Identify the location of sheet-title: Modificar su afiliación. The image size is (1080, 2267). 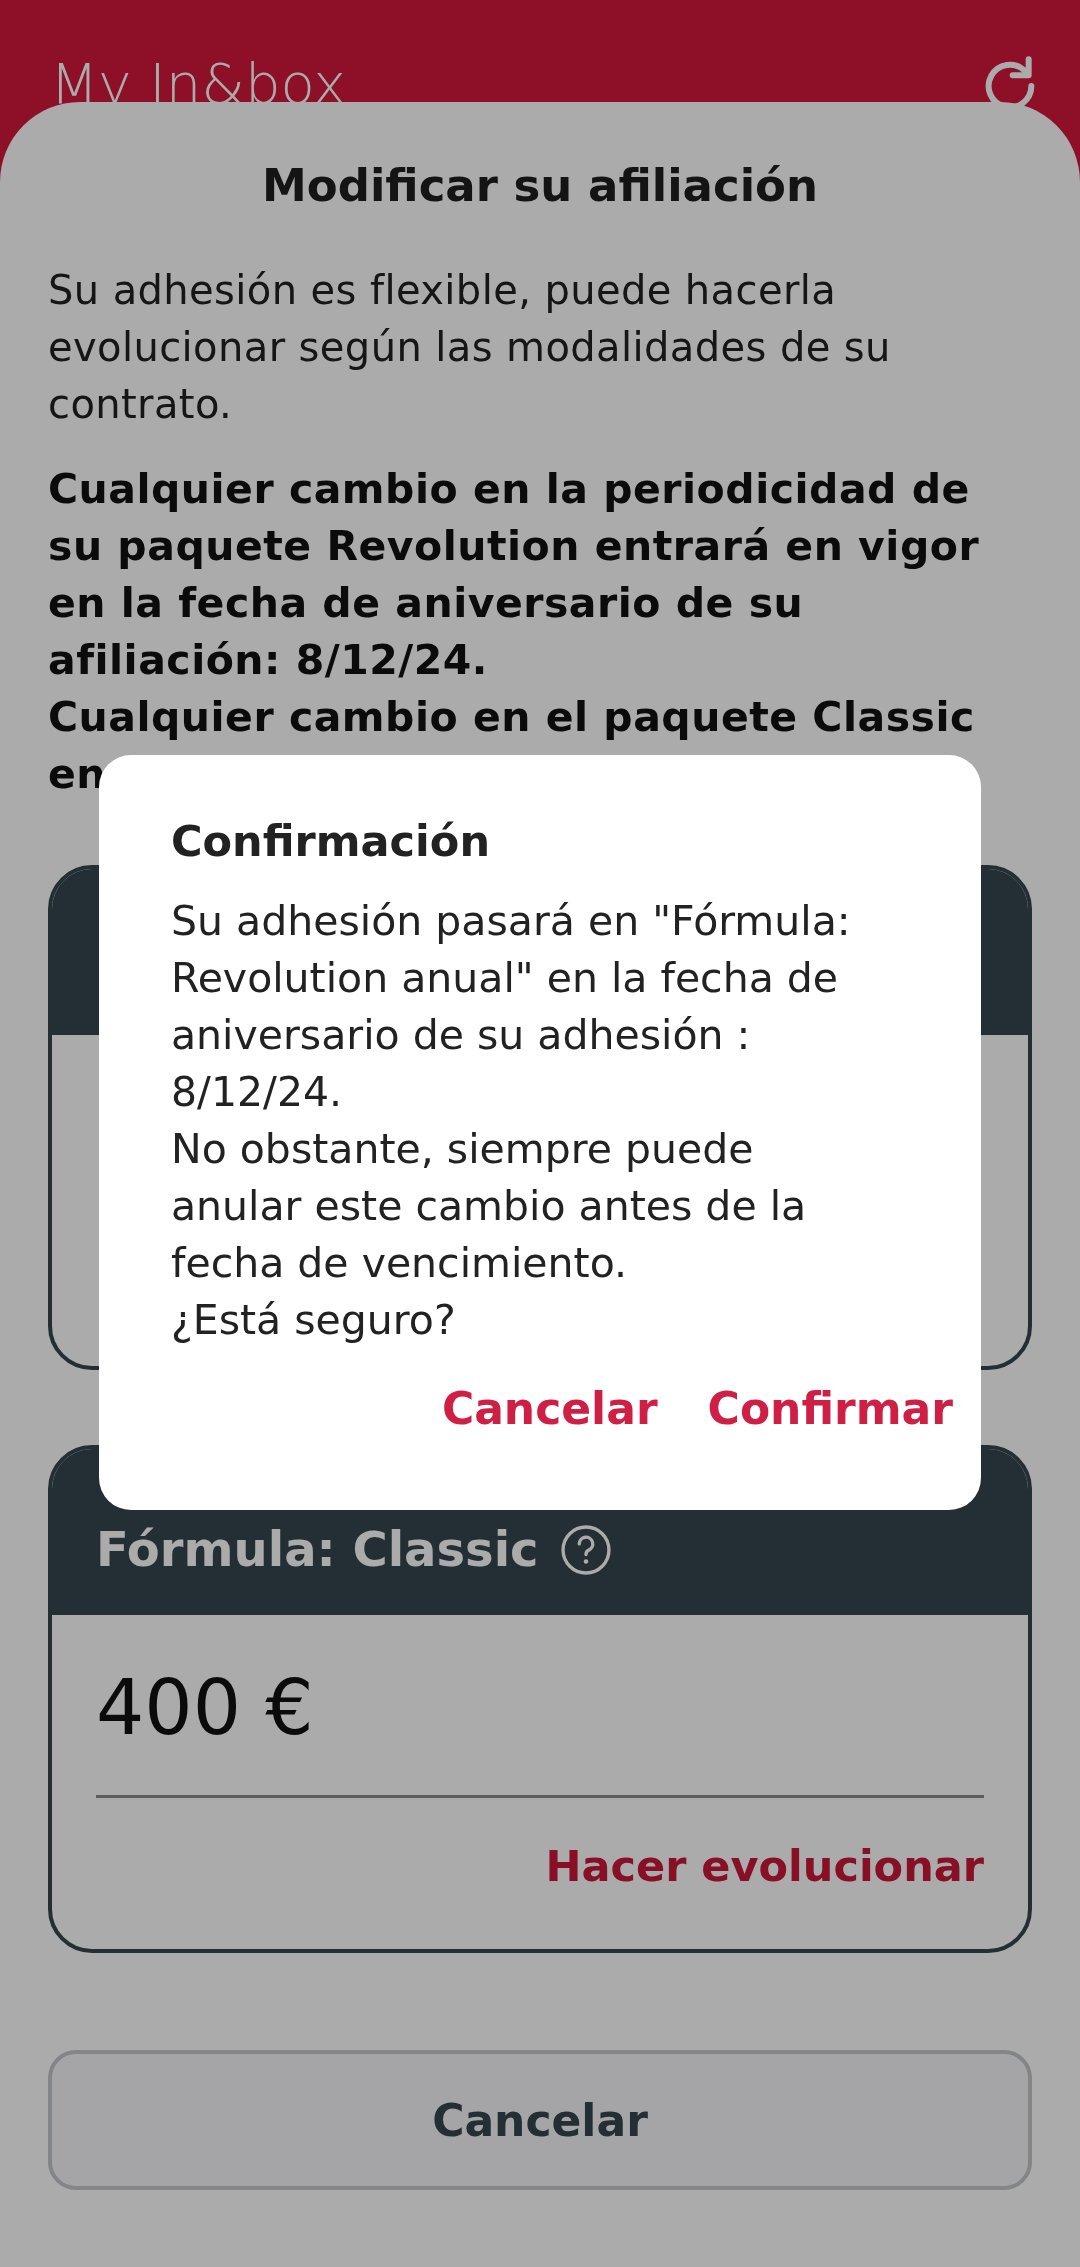
(540, 186).